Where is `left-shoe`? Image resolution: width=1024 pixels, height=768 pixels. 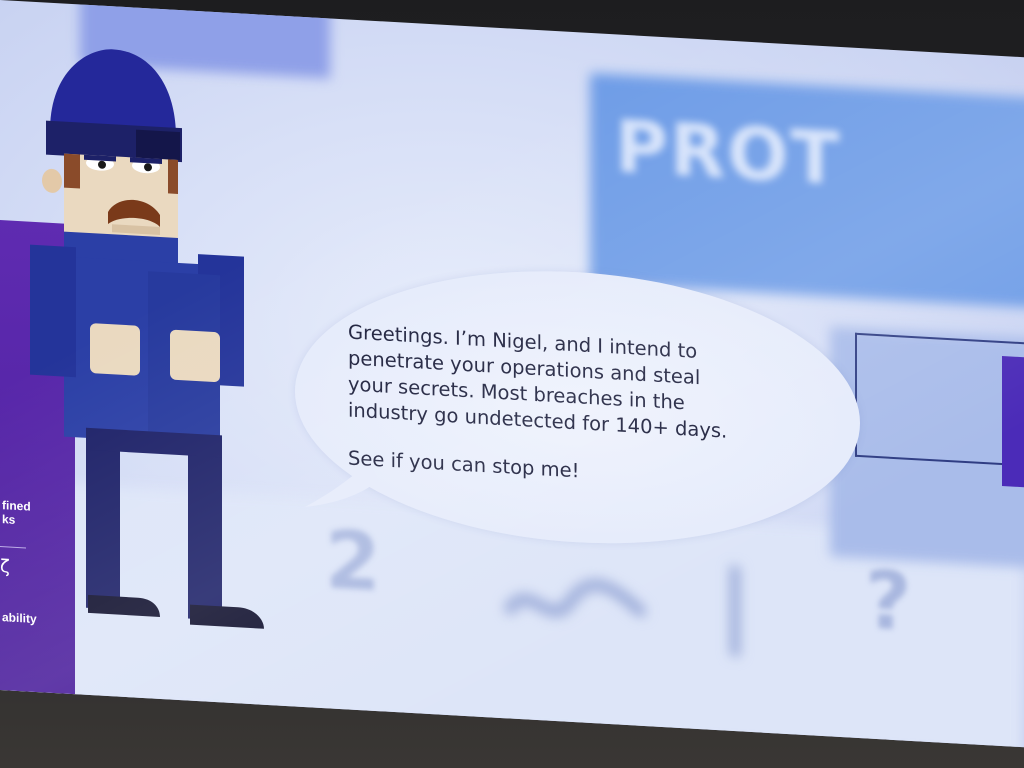 left-shoe is located at coordinates (124, 605).